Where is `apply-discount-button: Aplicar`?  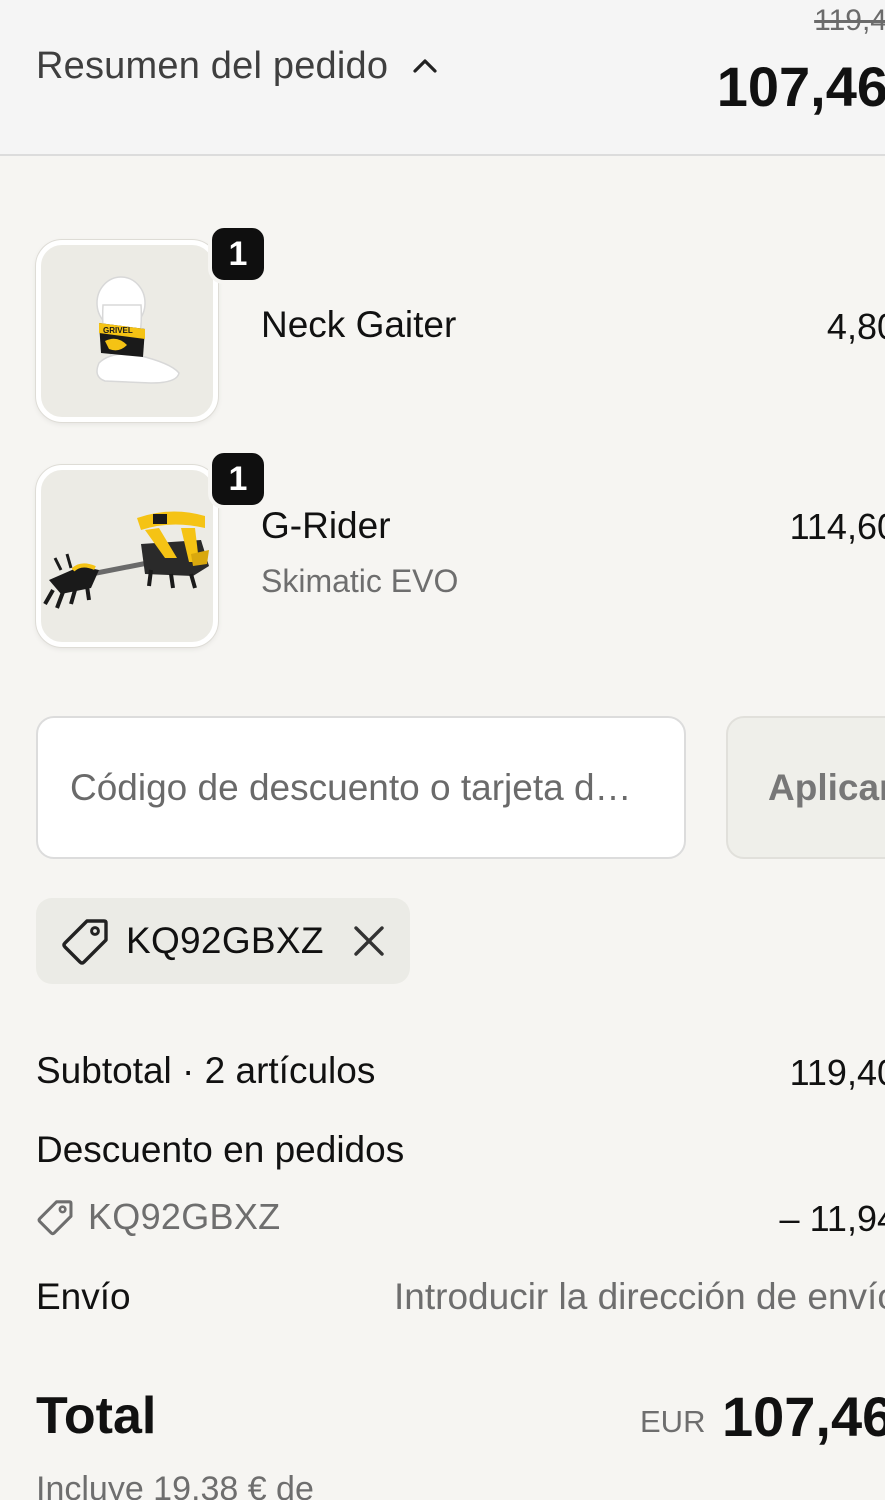 apply-discount-button: Aplicar is located at coordinates (805, 787).